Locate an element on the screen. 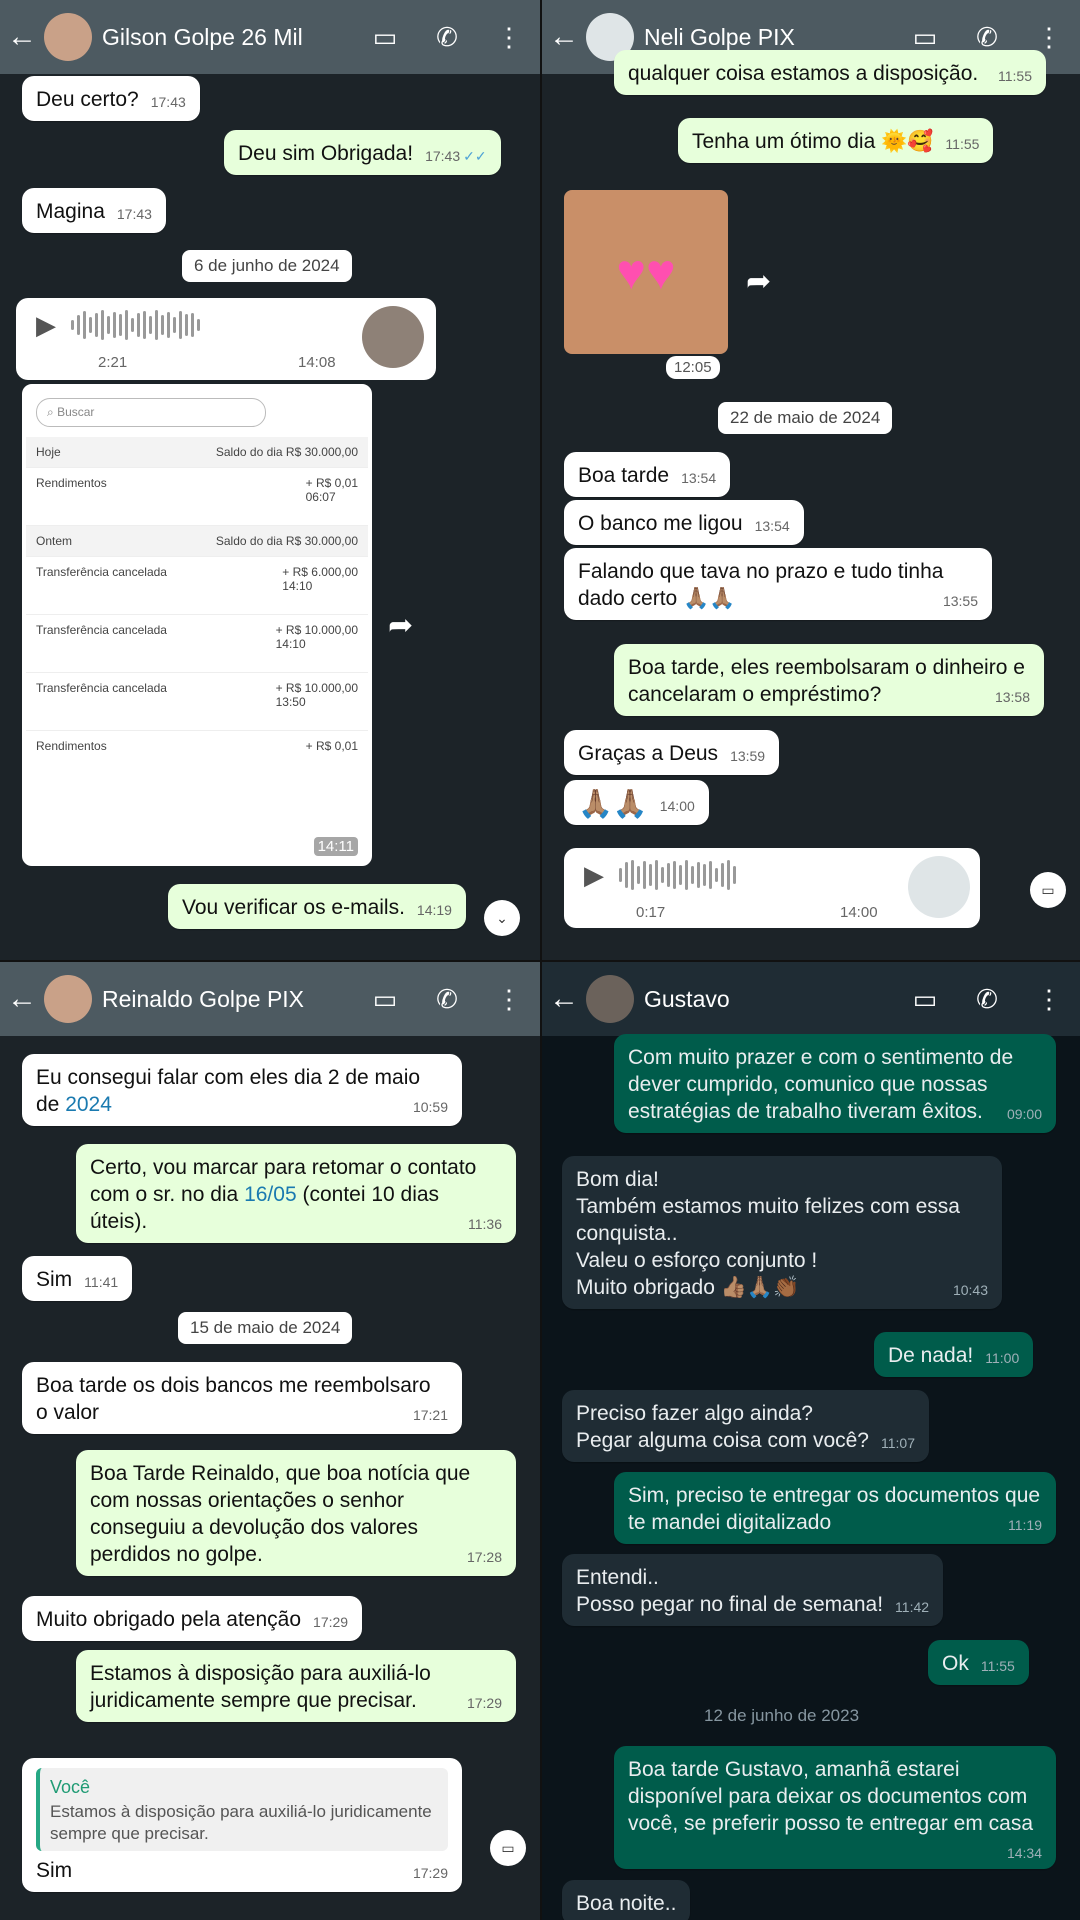 Image resolution: width=1080 pixels, height=1920 pixels. chat-header: ← Gustavo ▭ ✆ ⋮ is located at coordinates (811, 999).